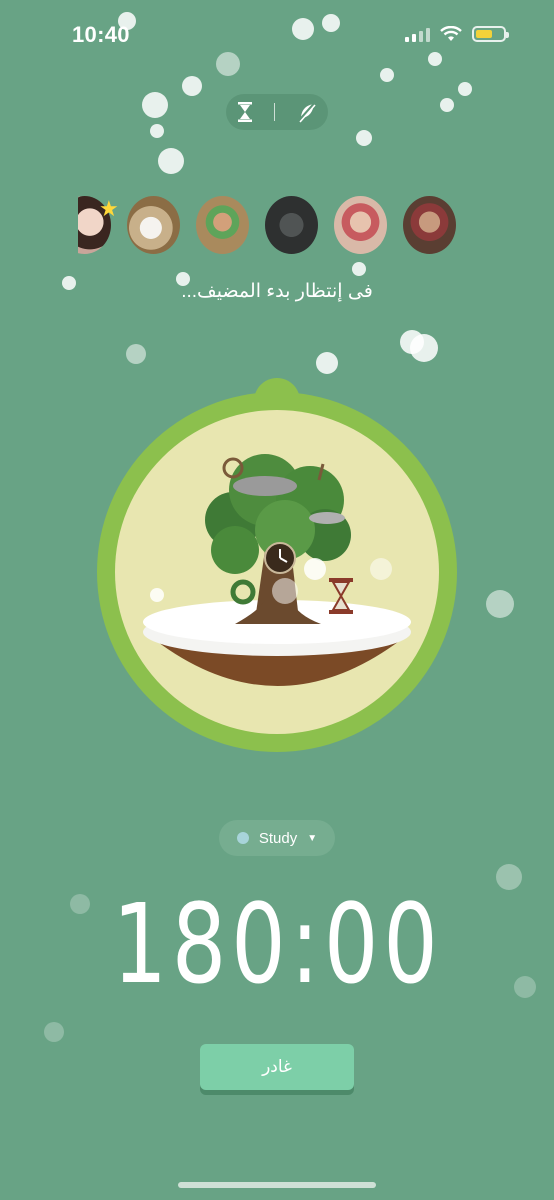  What do you see at coordinates (277, 944) in the screenshot?
I see `timer-value: 180:00` at bounding box center [277, 944].